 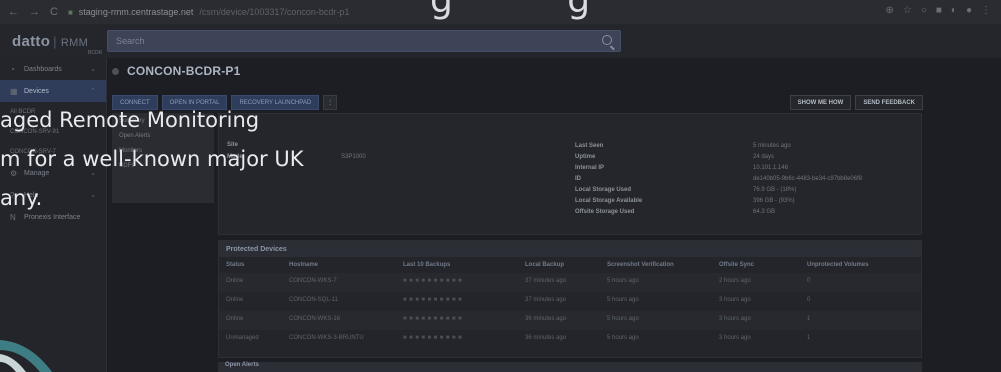 What do you see at coordinates (838, 265) in the screenshot?
I see `col-unprotected: Unprotected Volumes` at bounding box center [838, 265].